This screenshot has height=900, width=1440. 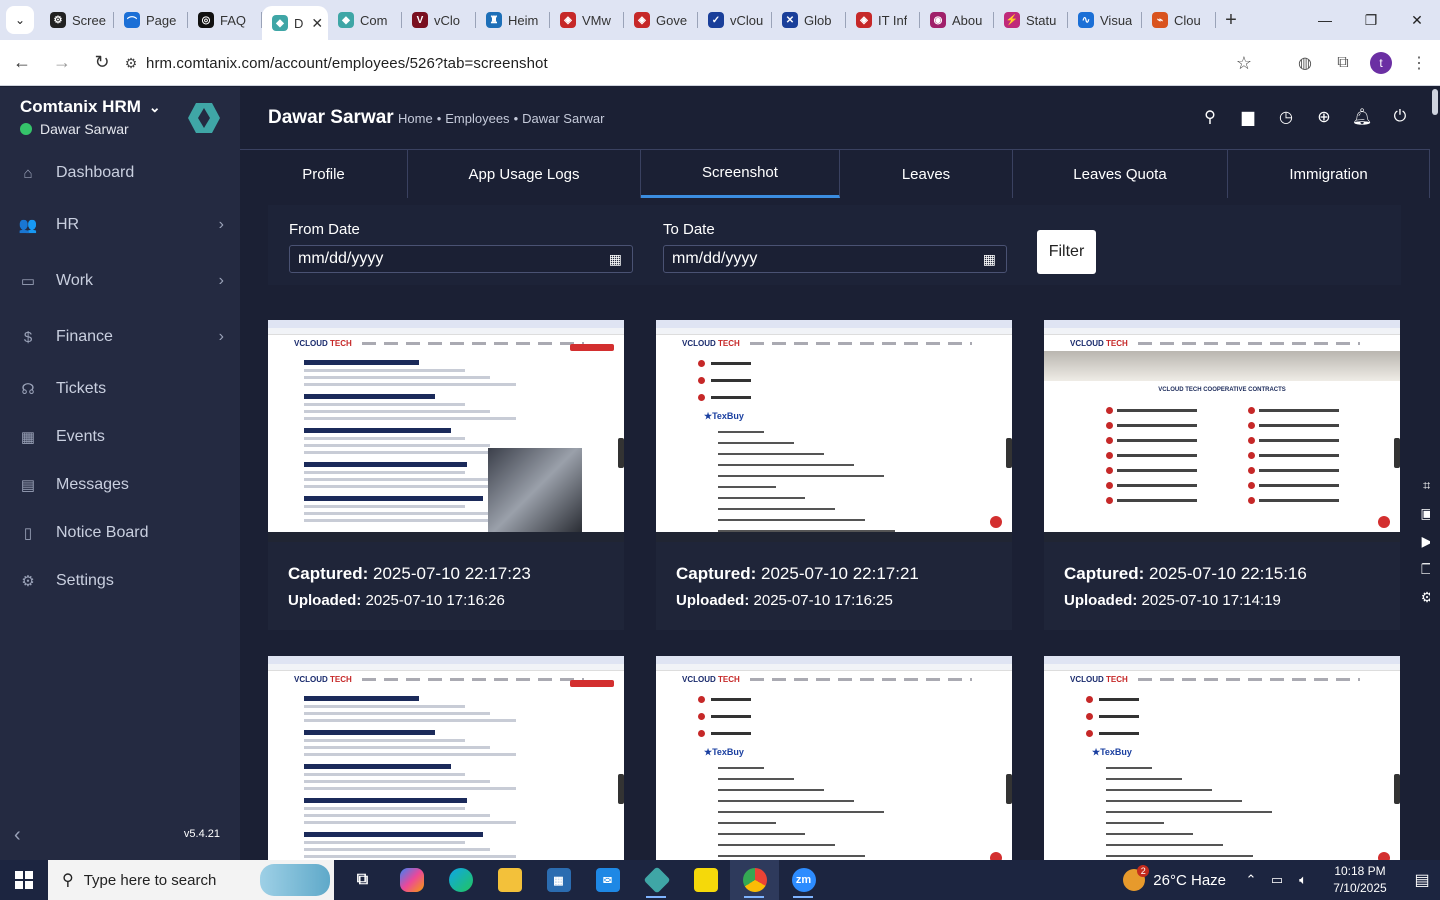 What do you see at coordinates (120, 337) in the screenshot?
I see `sidebar-item-finance: $ Finance ›` at bounding box center [120, 337].